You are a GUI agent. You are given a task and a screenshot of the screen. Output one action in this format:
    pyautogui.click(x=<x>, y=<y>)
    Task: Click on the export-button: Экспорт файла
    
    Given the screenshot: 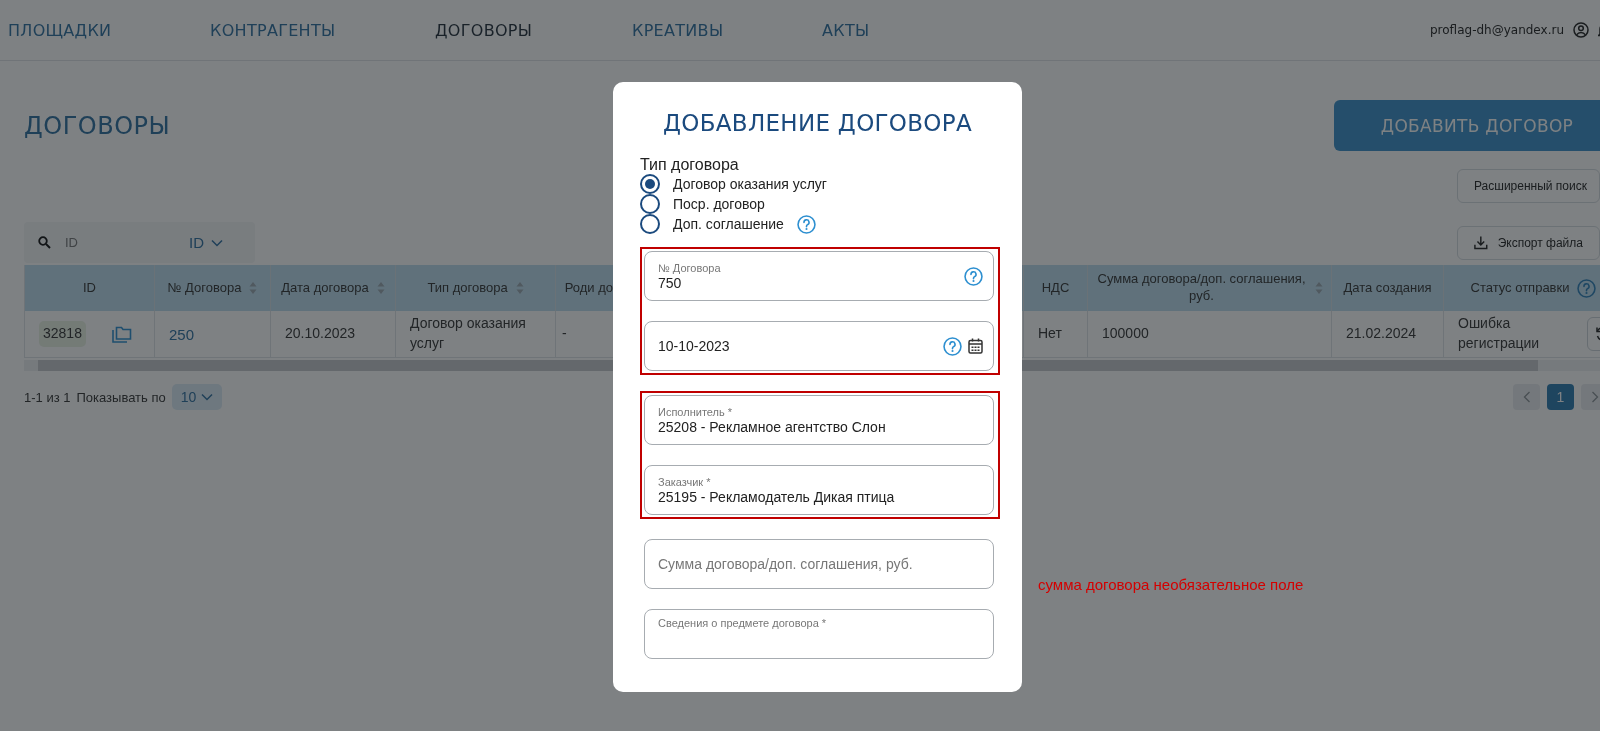 What is the action you would take?
    pyautogui.click(x=1528, y=242)
    